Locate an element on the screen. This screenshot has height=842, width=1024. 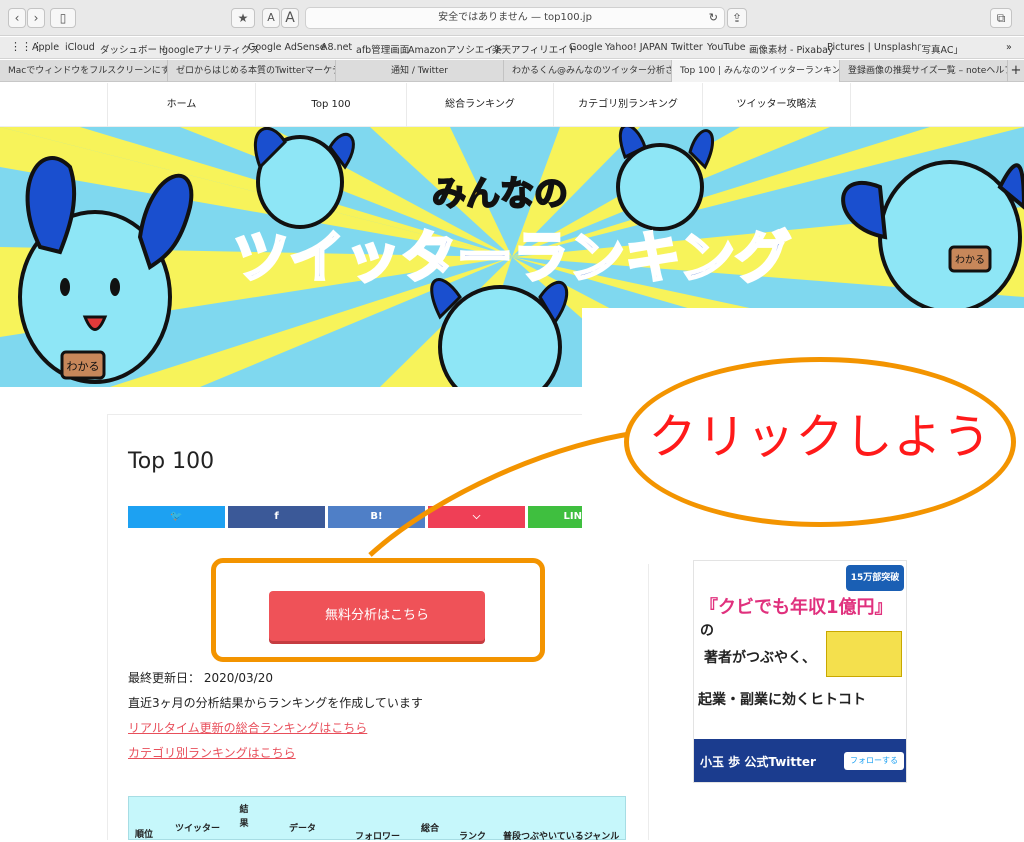
site-navigation: ホーム Top 100 総合ランキング カテゴリ別ランキング ツイッター攻略法 is located at coordinates (512, 105).